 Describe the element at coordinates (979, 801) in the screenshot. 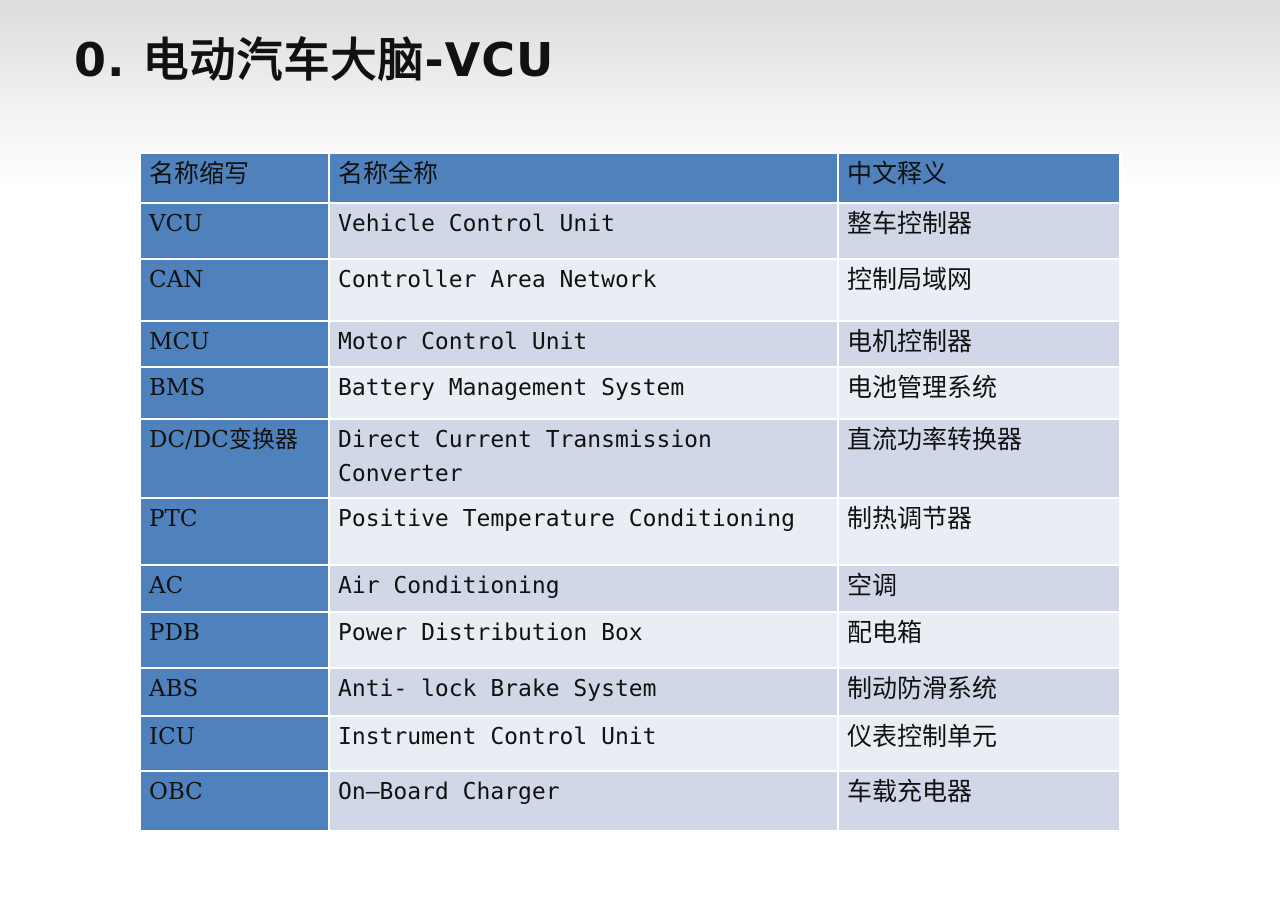

I see `cell-chinese-meaning: 车载充电器` at that location.